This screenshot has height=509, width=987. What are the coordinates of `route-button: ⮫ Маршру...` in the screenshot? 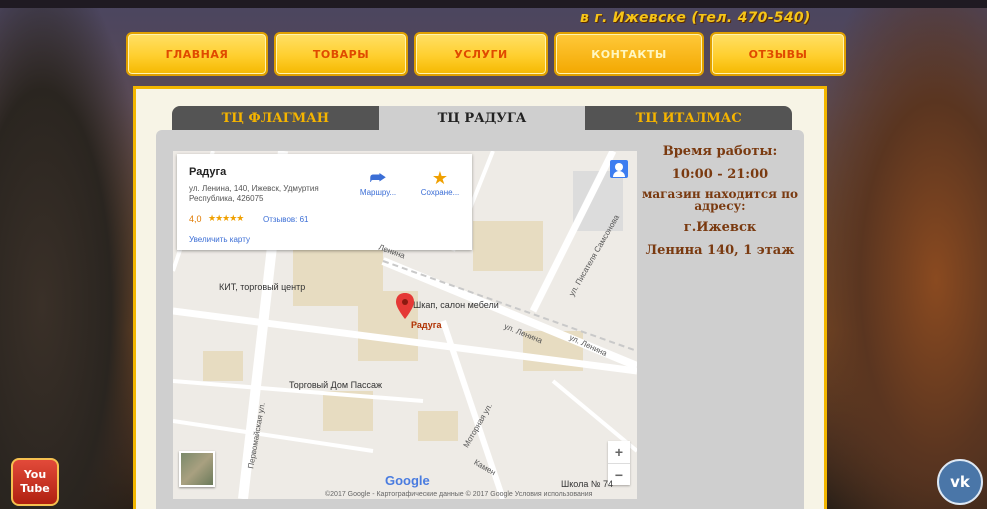 It's located at (378, 182).